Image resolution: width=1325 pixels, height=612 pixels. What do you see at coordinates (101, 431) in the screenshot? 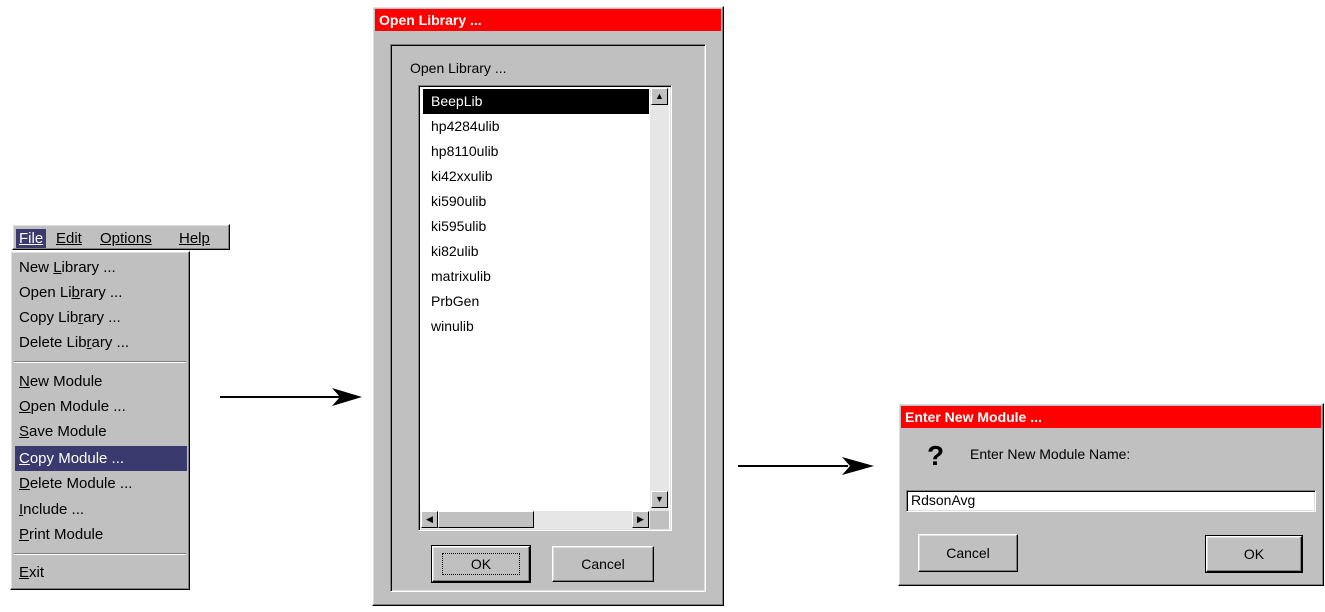
I see `menu-item-save-module: Save Module` at bounding box center [101, 431].